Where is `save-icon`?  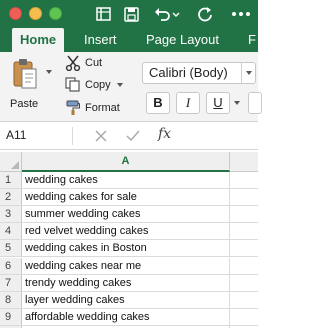
save-icon is located at coordinates (131, 14).